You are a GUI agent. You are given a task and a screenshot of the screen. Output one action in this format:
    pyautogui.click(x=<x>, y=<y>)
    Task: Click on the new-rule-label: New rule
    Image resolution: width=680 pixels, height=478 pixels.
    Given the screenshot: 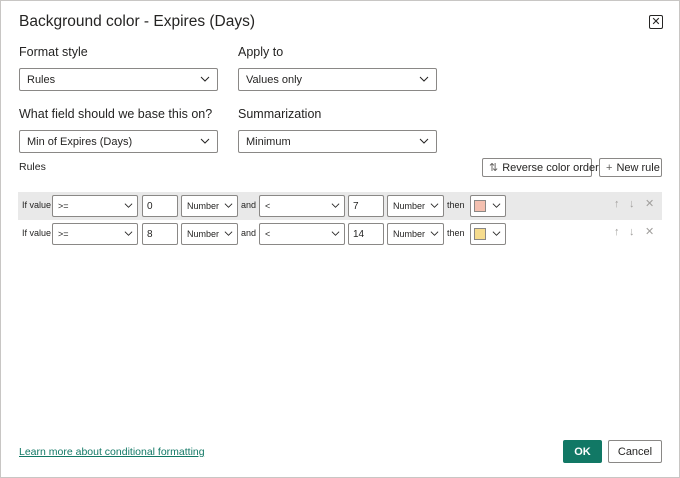 What is the action you would take?
    pyautogui.click(x=638, y=167)
    